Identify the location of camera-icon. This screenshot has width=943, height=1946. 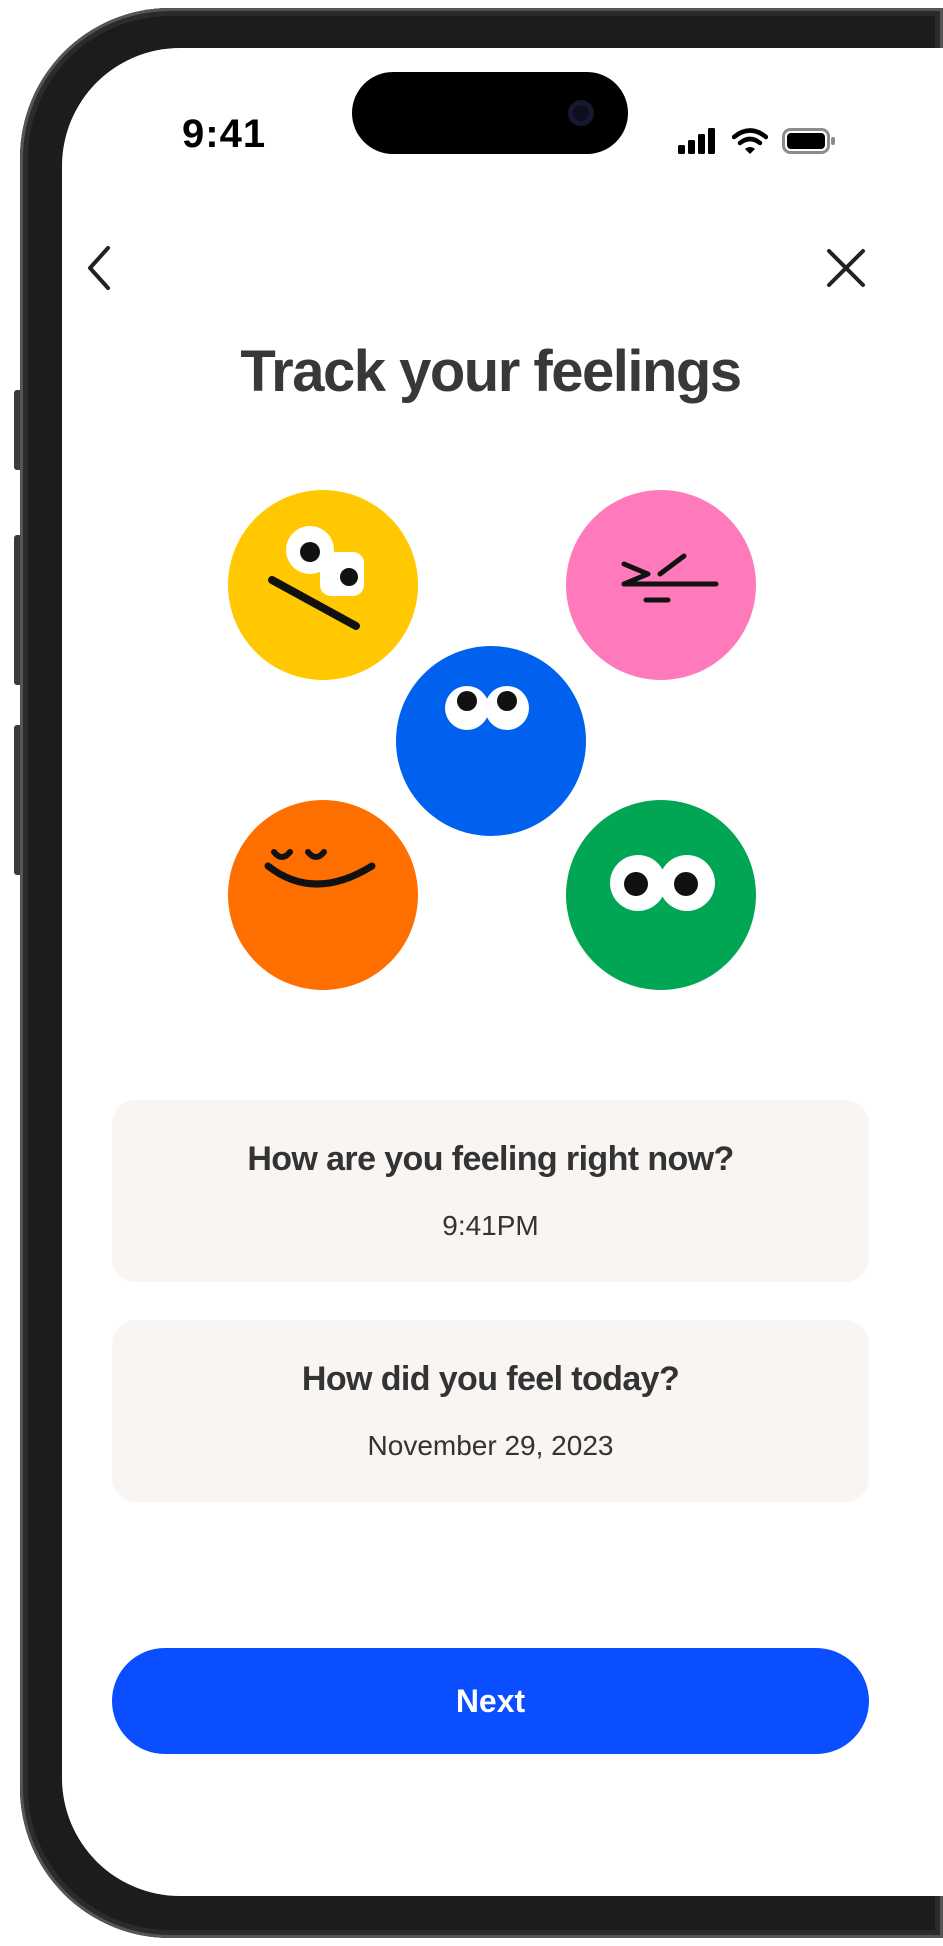
(581, 113).